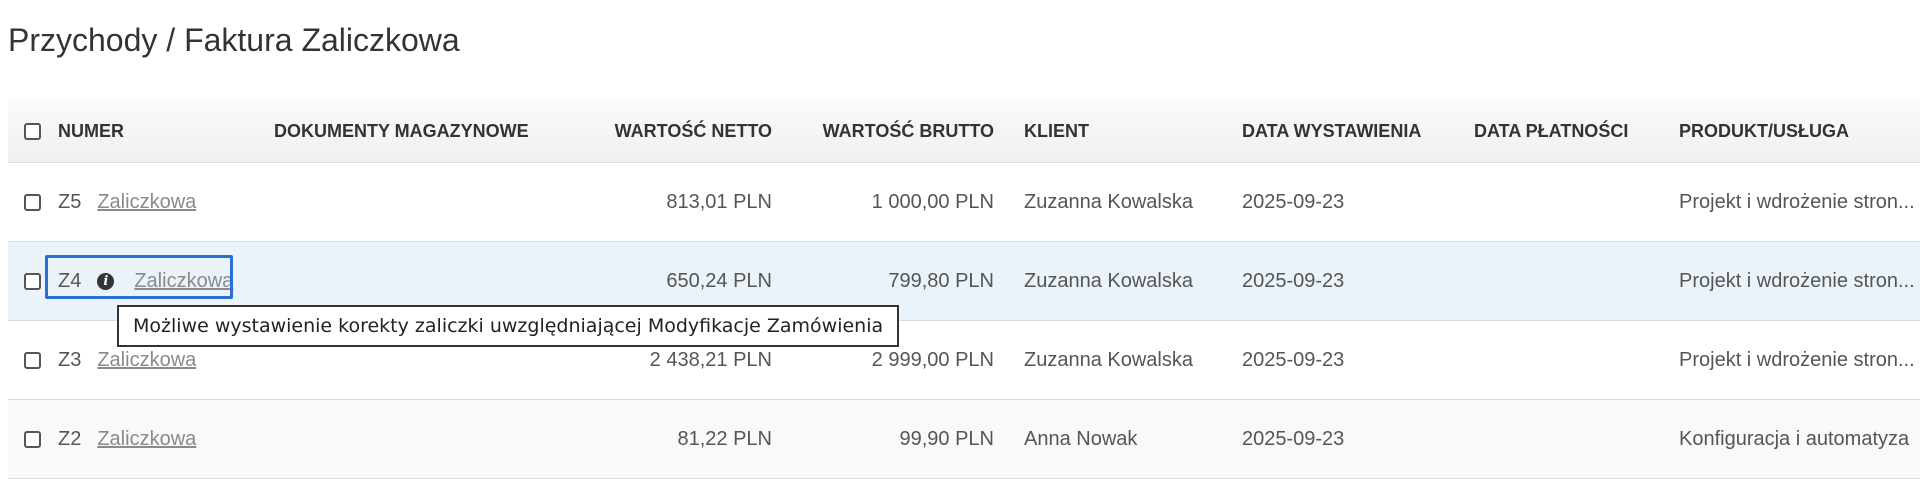  What do you see at coordinates (70, 280) in the screenshot?
I see `invoice-number: Z4` at bounding box center [70, 280].